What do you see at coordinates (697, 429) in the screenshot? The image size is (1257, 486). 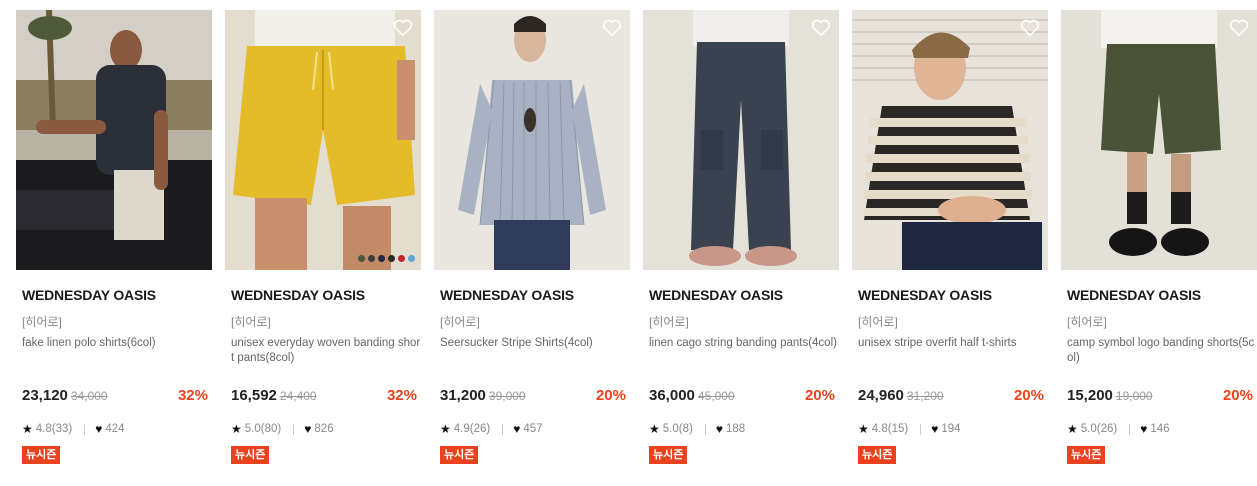 I see `product-meta: ★ 5.0(8) ♥ 188` at bounding box center [697, 429].